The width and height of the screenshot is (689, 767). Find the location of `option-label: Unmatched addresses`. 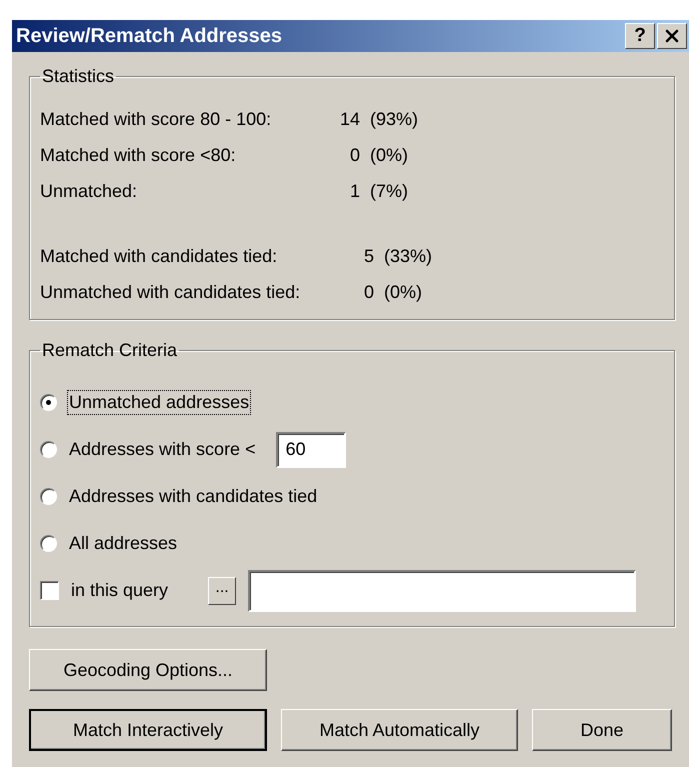

option-label: Unmatched addresses is located at coordinates (159, 402).